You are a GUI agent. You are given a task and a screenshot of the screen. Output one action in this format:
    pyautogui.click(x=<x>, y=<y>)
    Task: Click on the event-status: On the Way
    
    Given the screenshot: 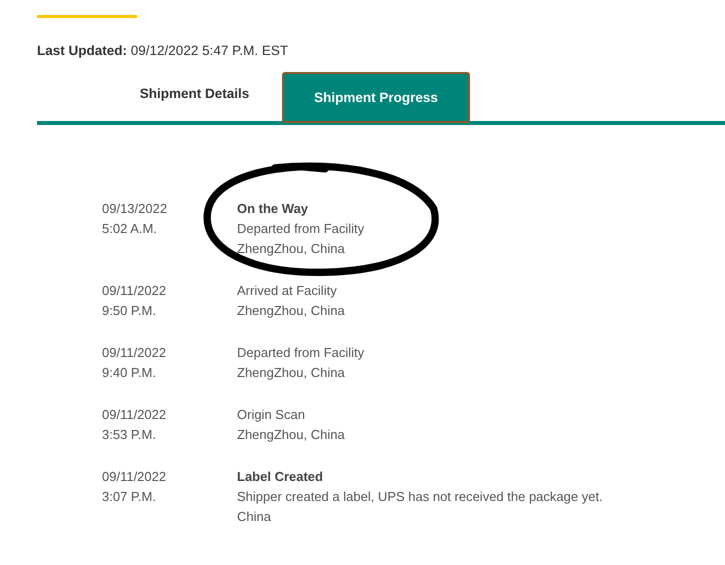 What is the action you would take?
    pyautogui.click(x=273, y=209)
    